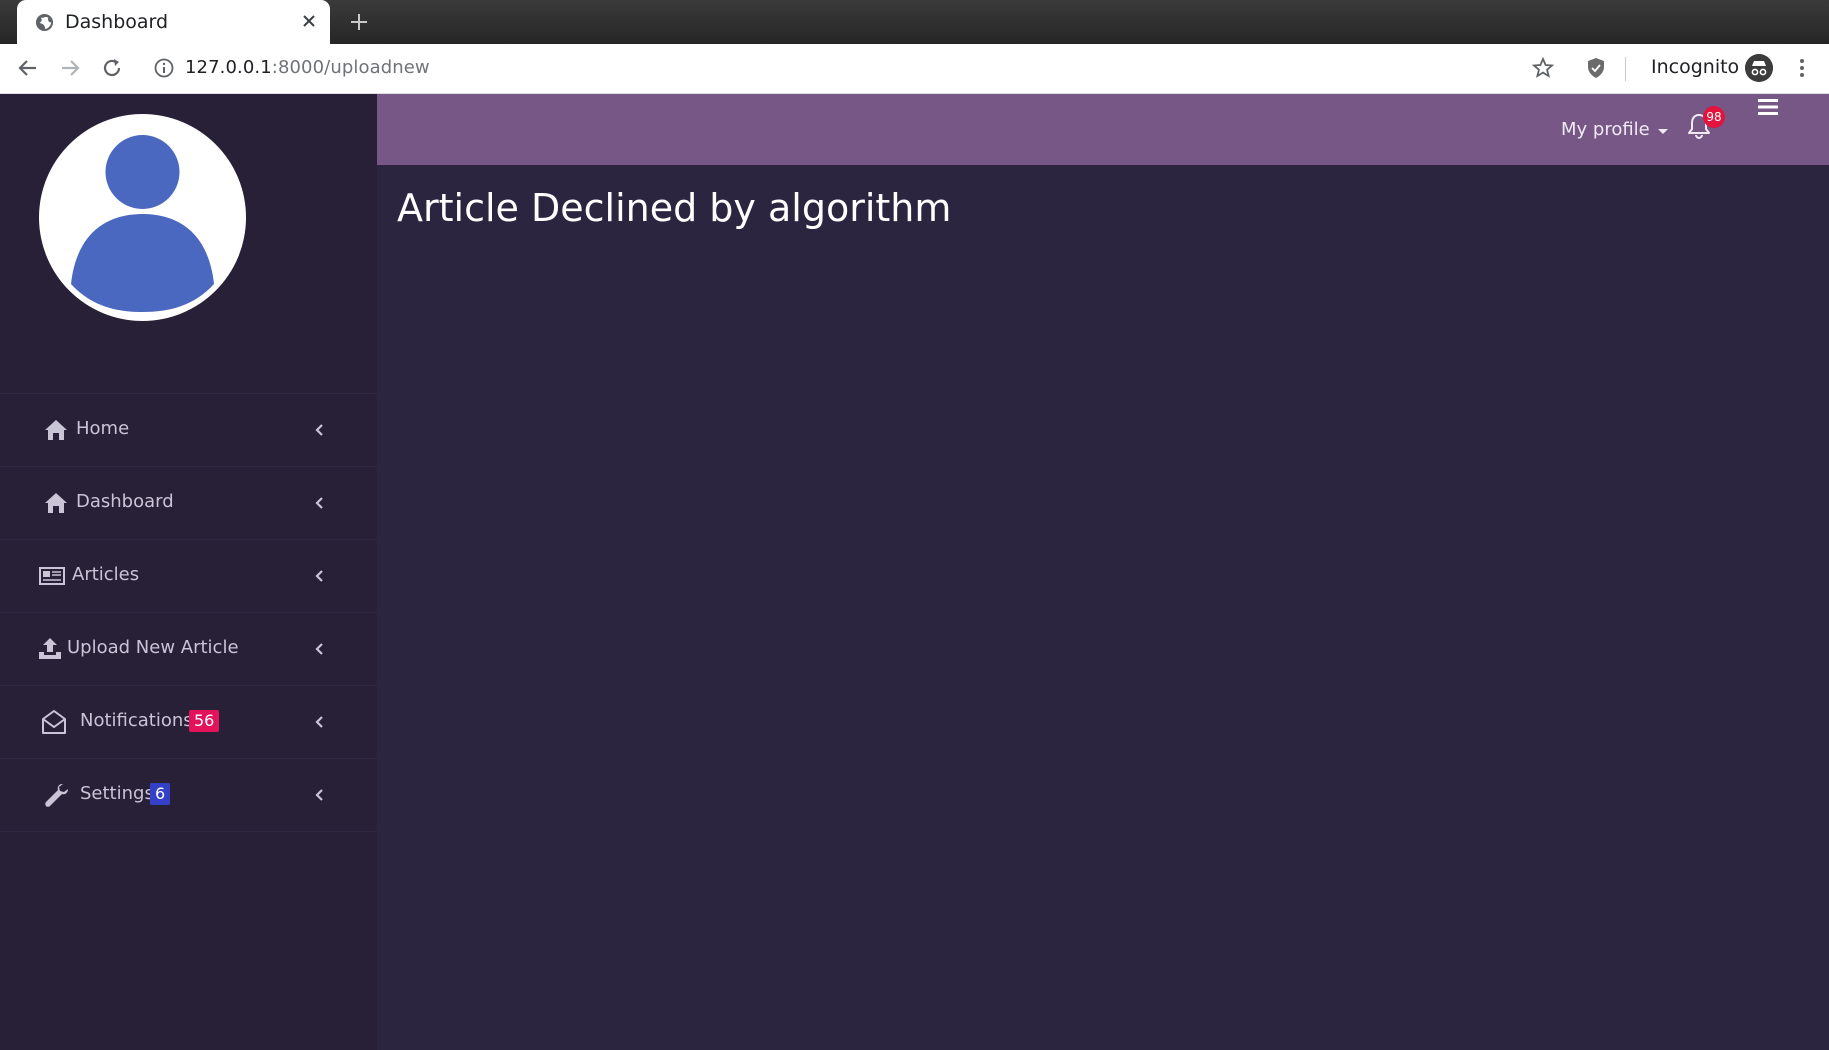  I want to click on browser-tab-strip: Dashboard, so click(914, 22).